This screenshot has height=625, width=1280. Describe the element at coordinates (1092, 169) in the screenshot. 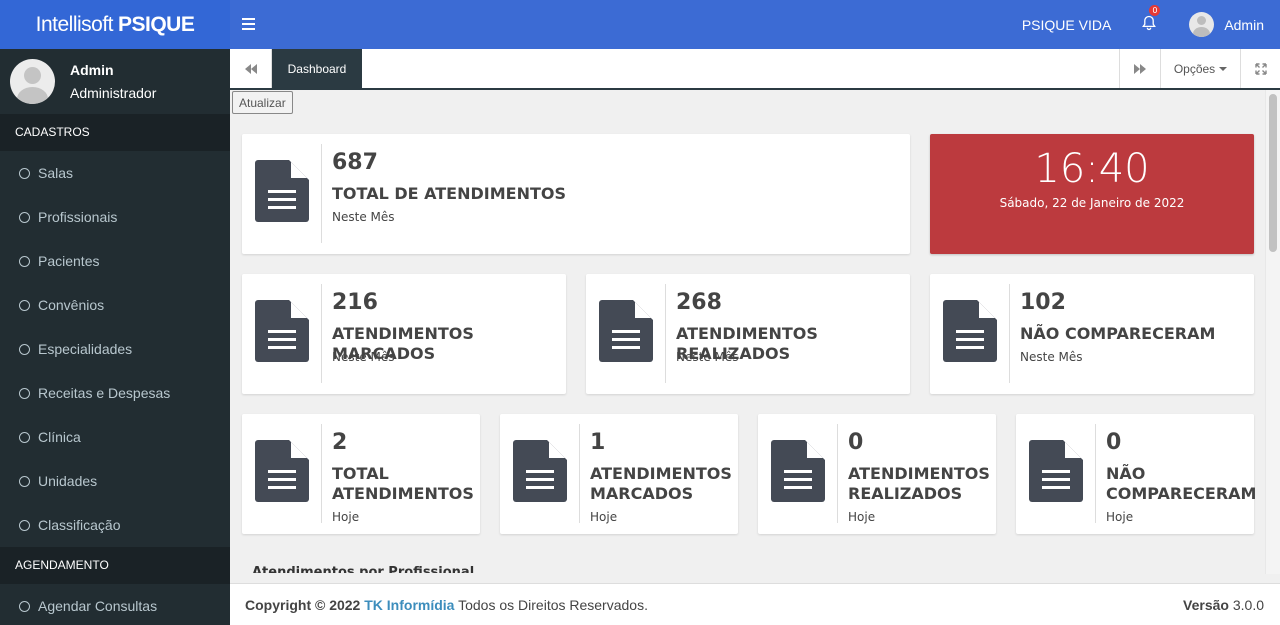

I see `clock-time: 16:40` at that location.